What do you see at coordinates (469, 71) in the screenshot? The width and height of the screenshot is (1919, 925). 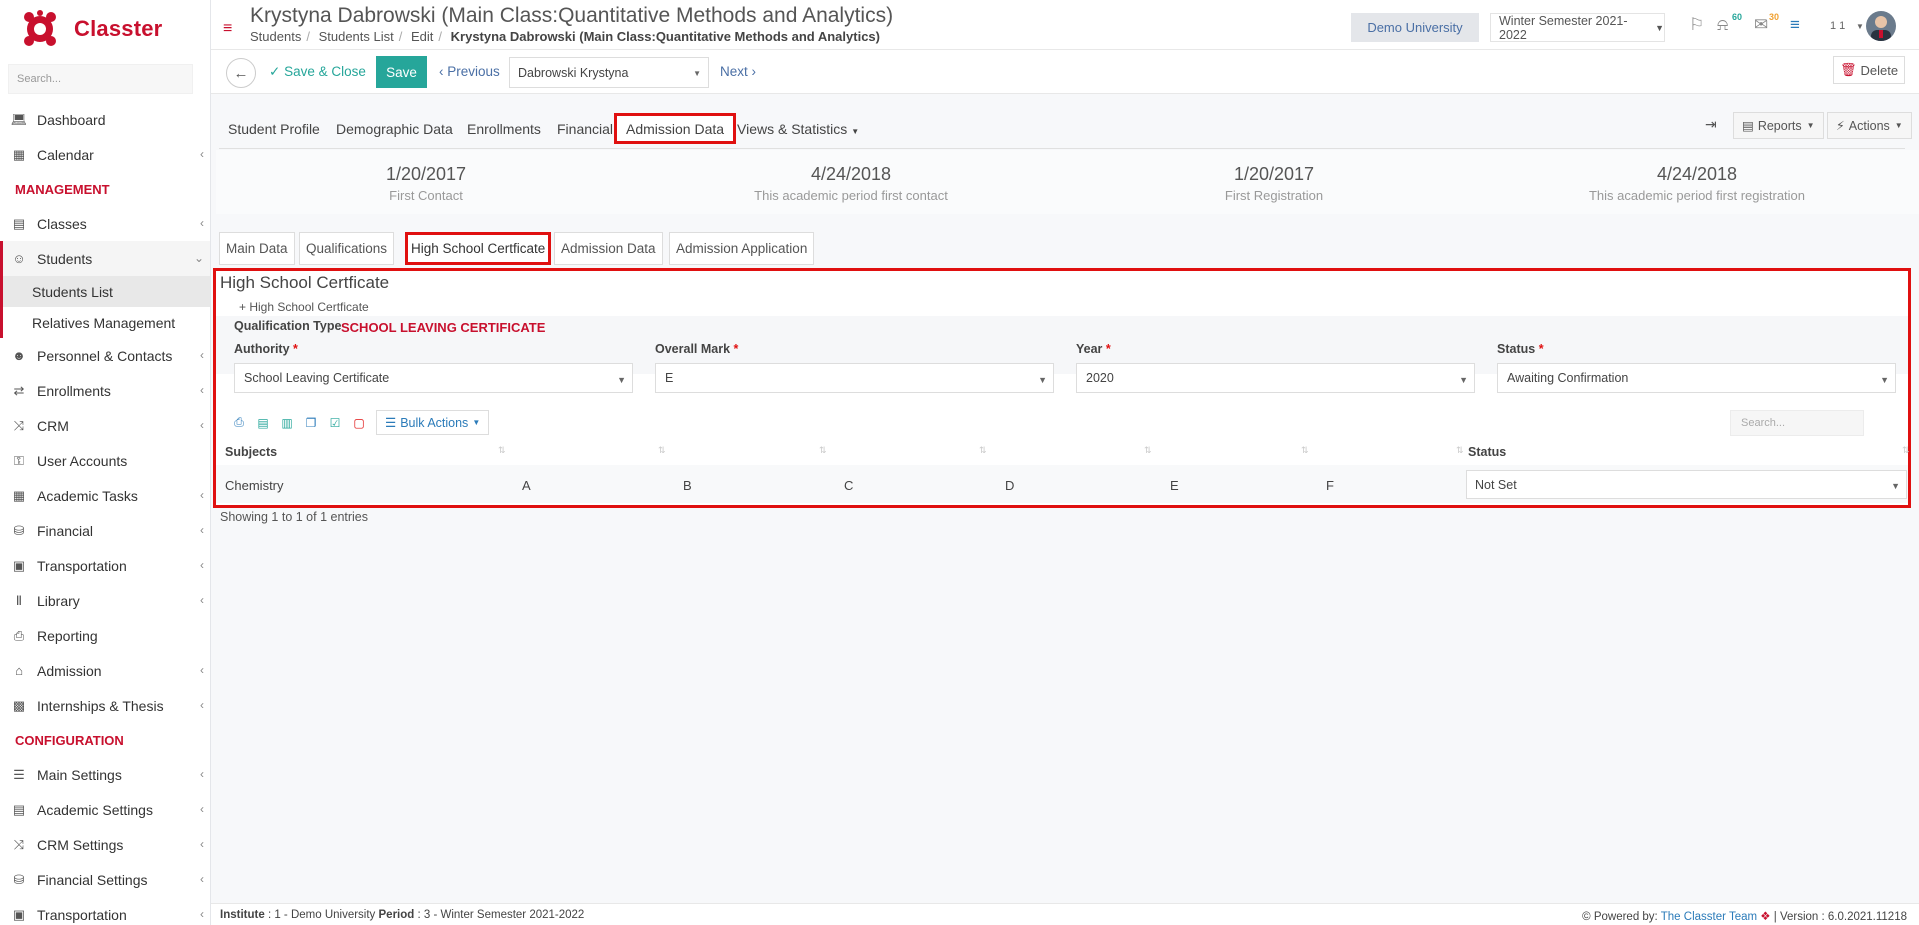 I see `previous-button: ‹ Previous` at bounding box center [469, 71].